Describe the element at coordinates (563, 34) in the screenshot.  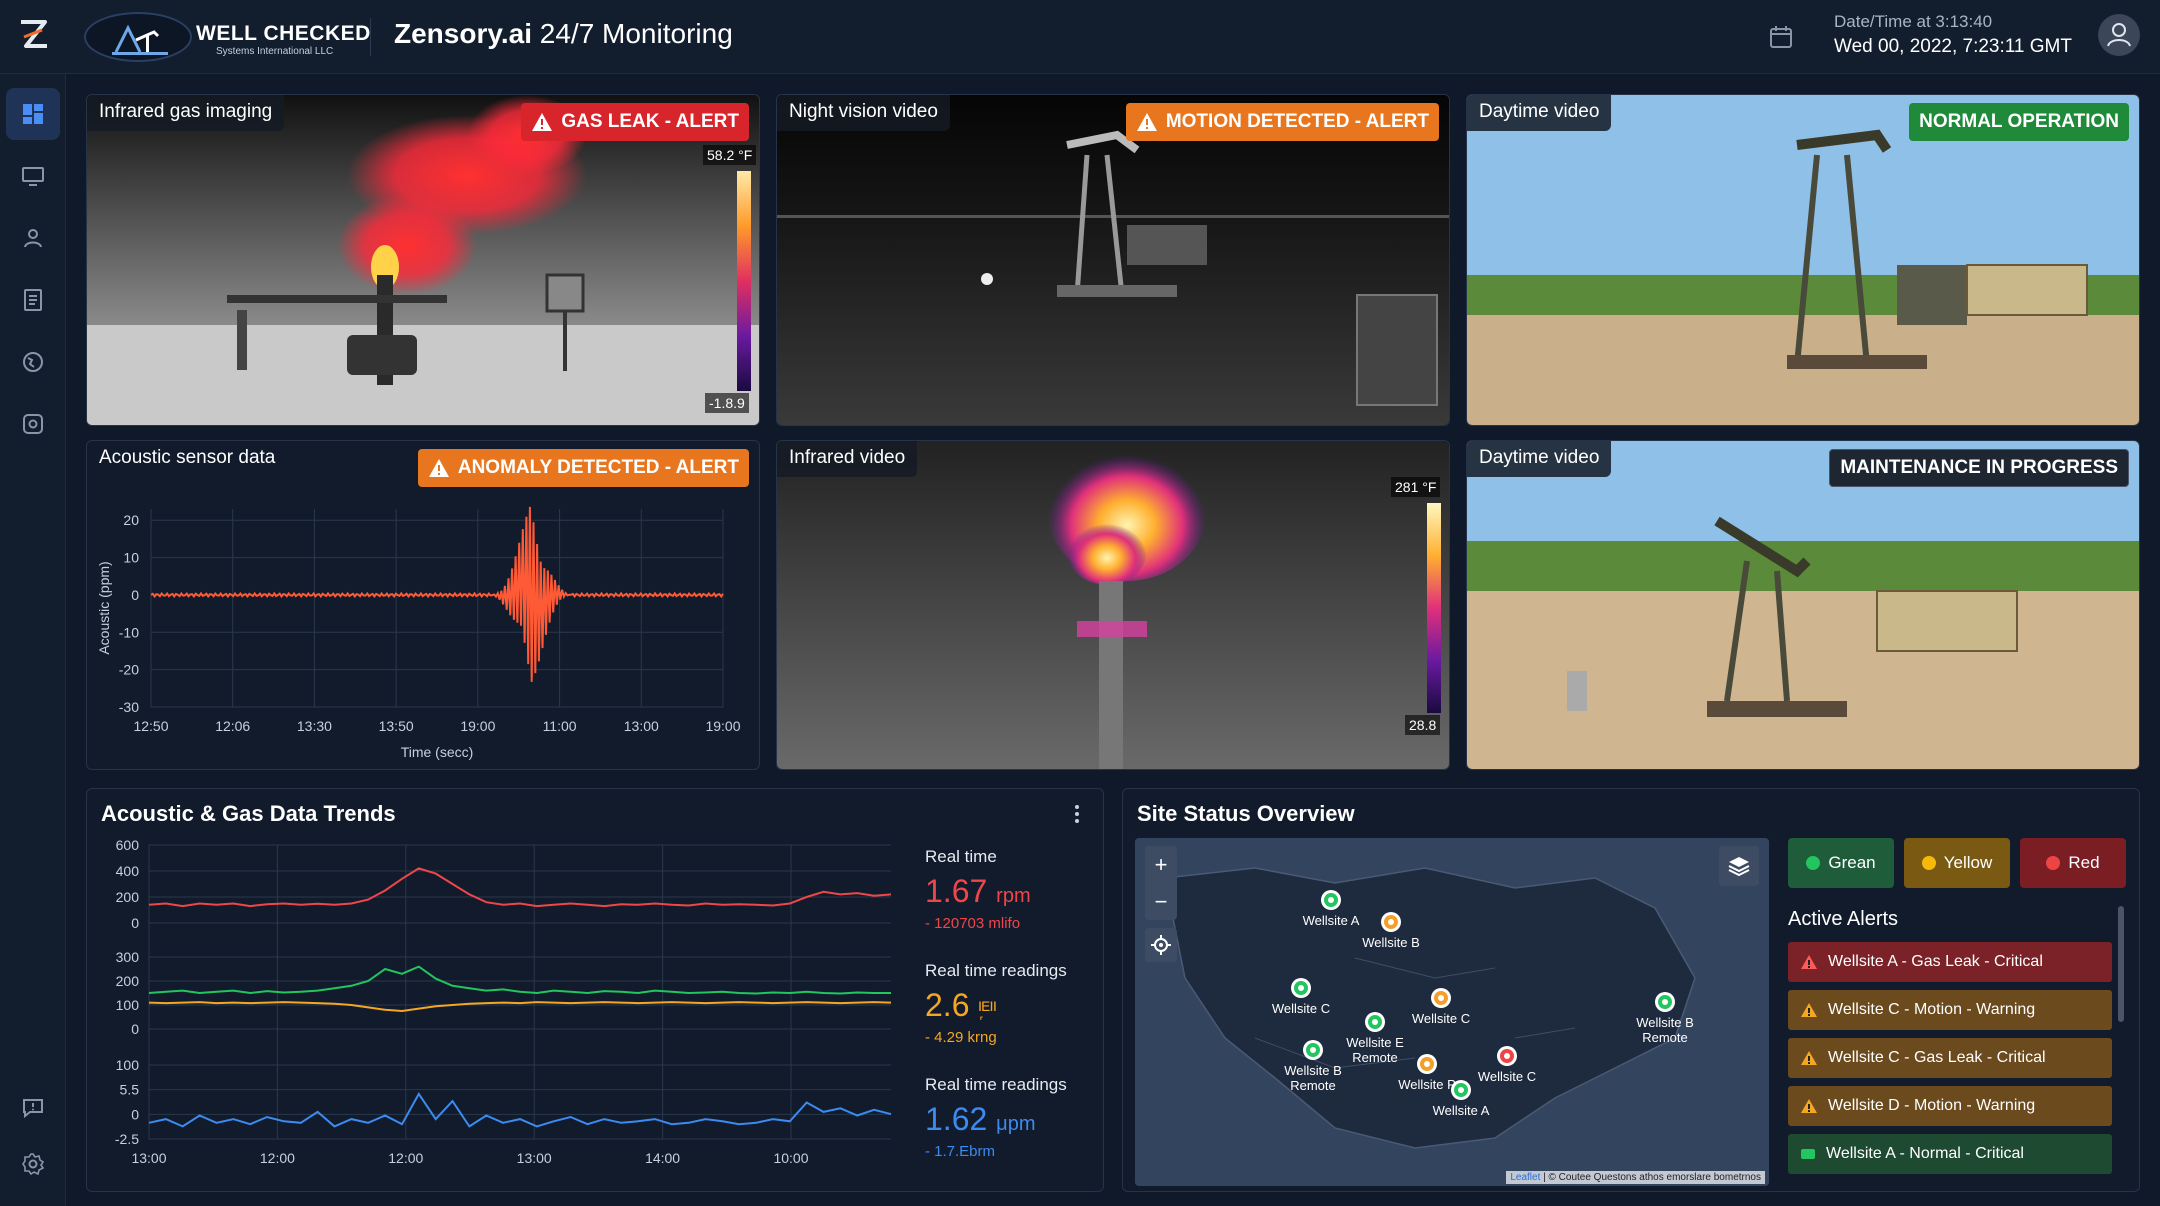
I see `app-title: Zensory.ai 24/7 Monitoring` at that location.